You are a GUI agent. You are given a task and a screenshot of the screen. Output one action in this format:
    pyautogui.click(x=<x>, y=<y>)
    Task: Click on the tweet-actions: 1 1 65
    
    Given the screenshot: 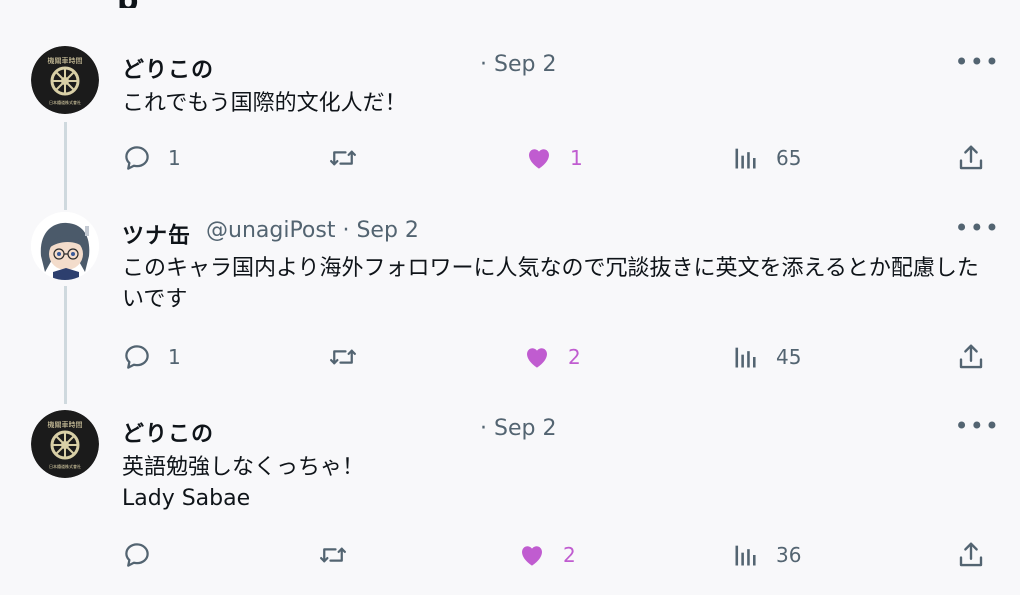 What is the action you would take?
    pyautogui.click(x=510, y=158)
    